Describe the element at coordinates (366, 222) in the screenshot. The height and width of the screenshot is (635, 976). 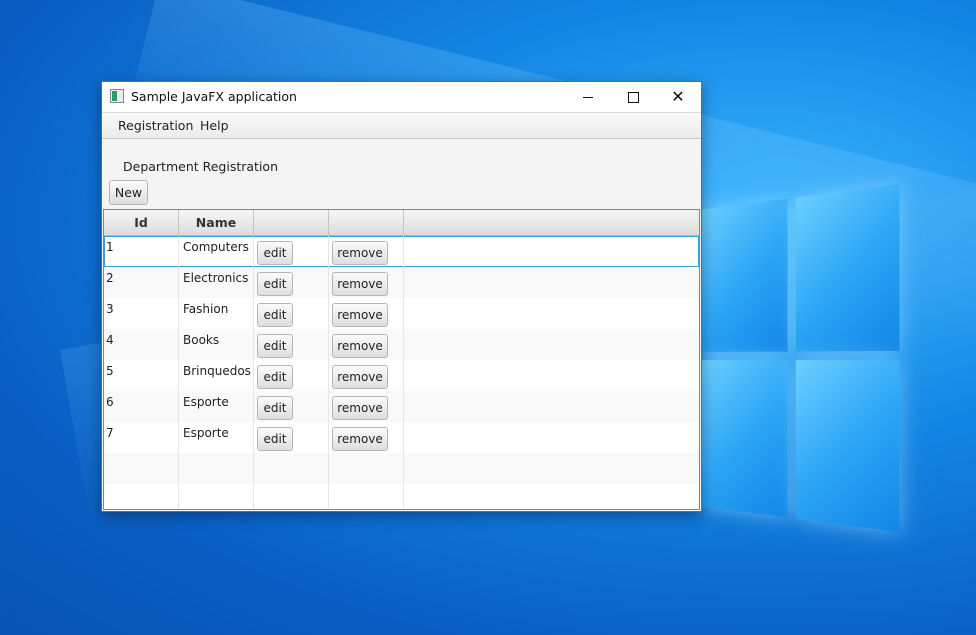
I see `column-header-remove` at that location.